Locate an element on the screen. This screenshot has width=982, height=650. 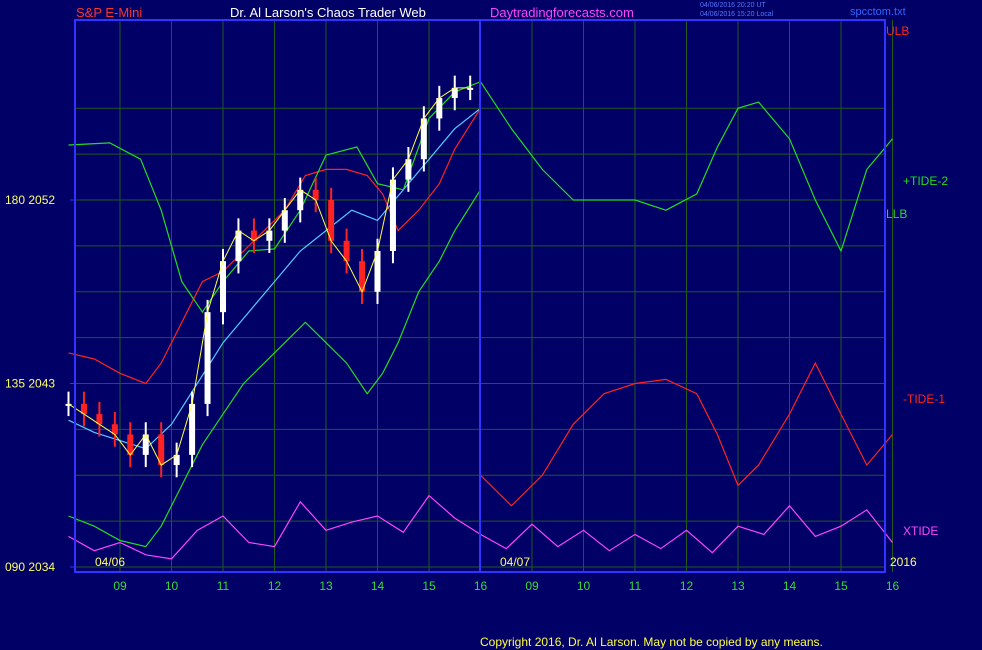
timestamp-local: 04/06/2016 15:20 Local is located at coordinates (737, 14).